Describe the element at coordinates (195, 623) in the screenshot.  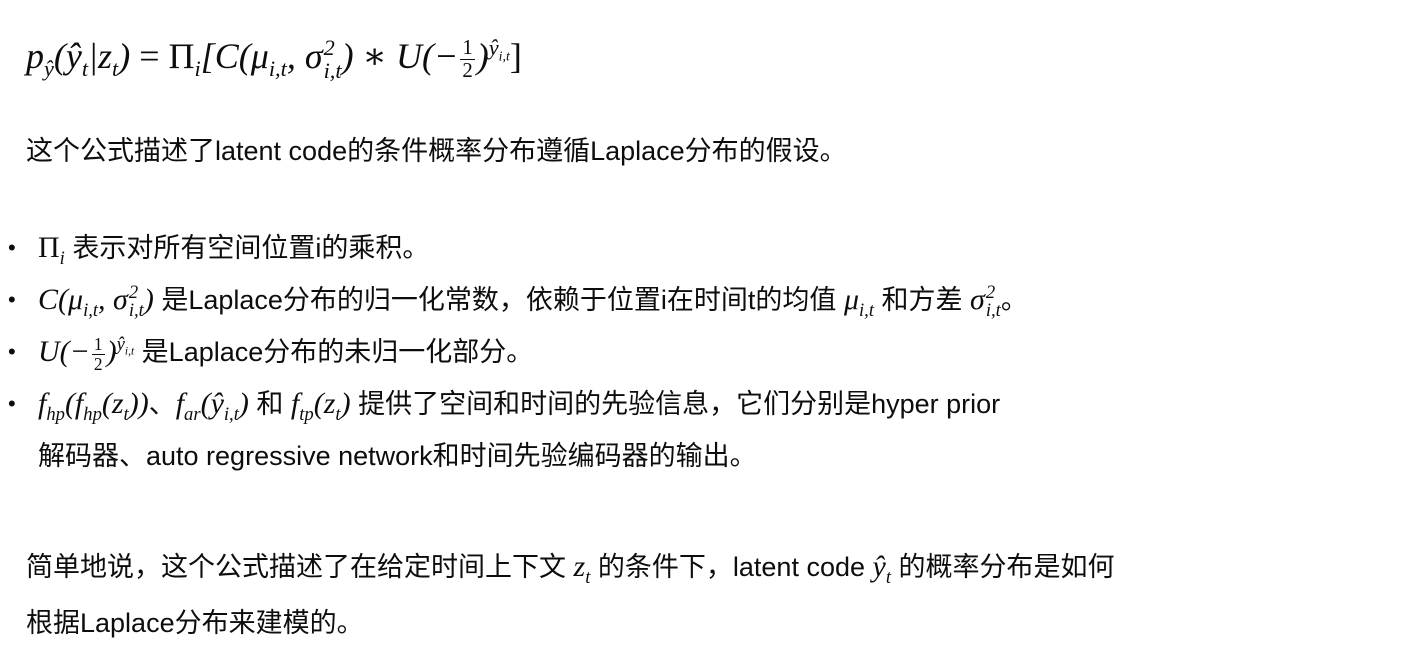
I see `summary-line-2: 根据Laplace分布来建模的。` at that location.